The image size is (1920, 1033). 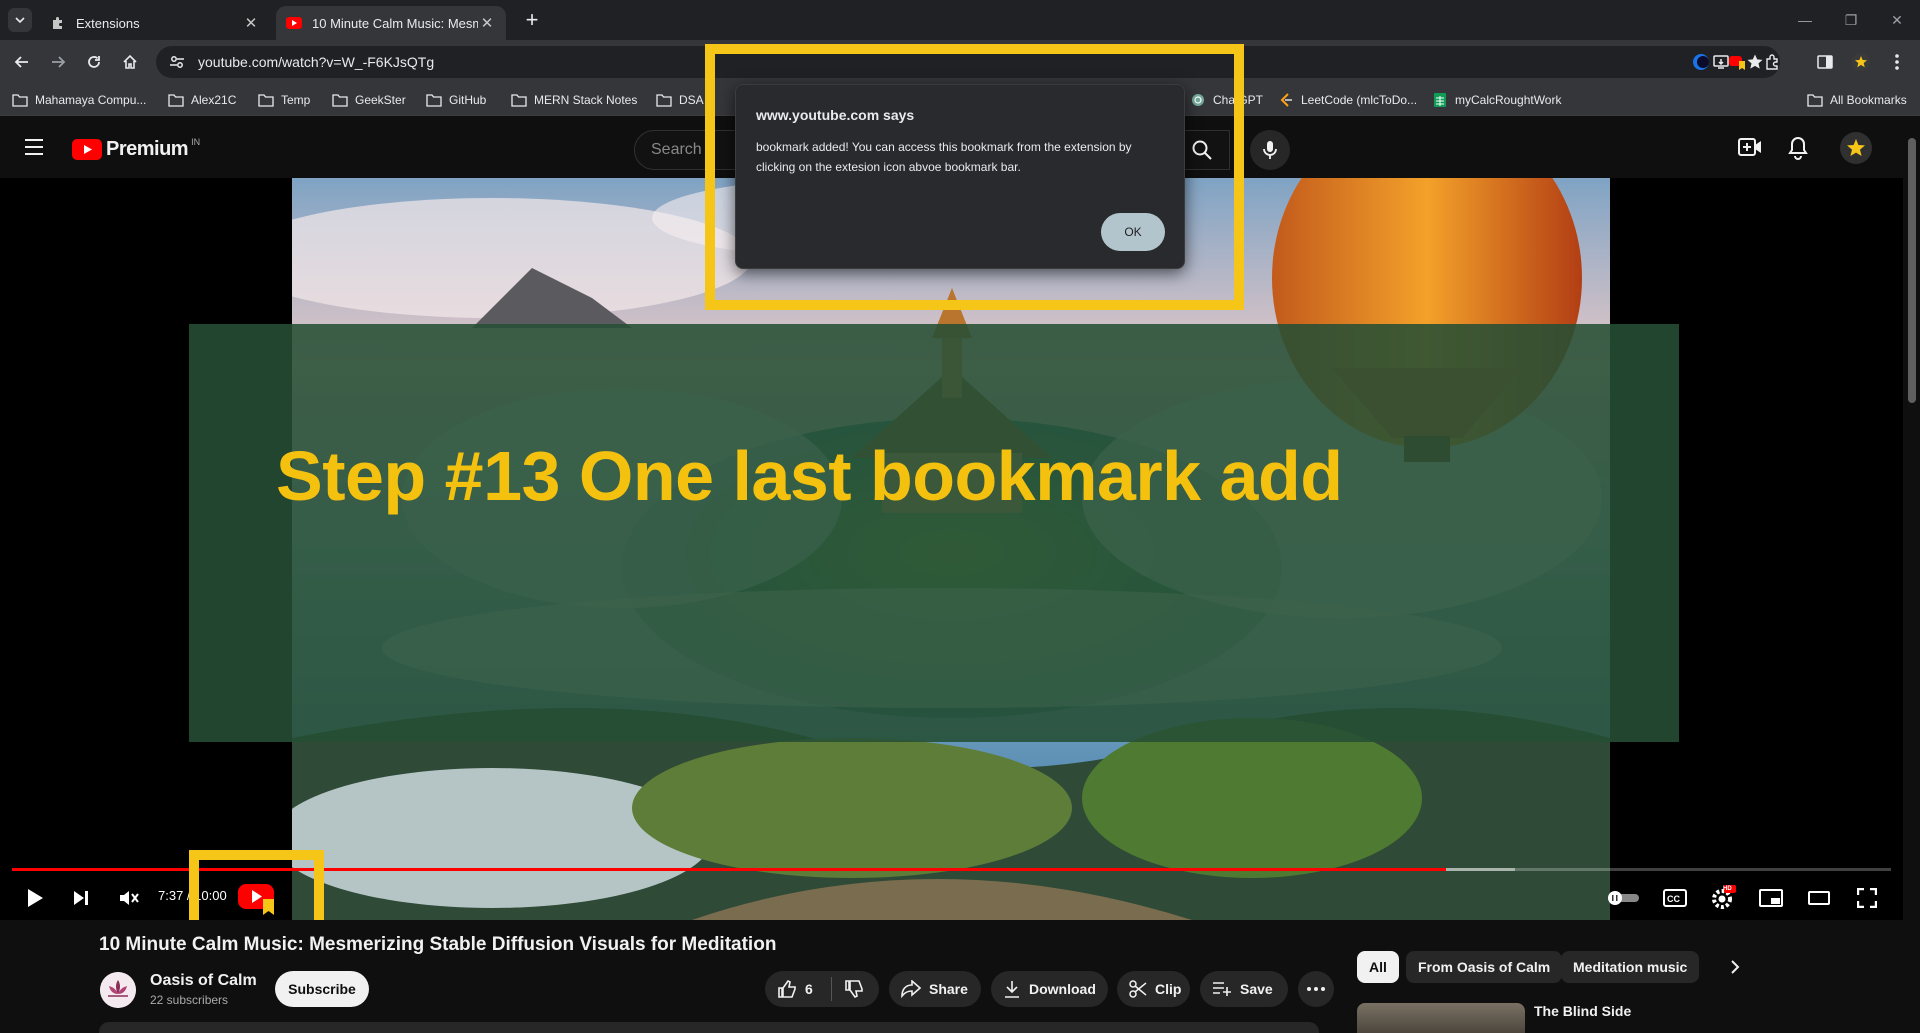 What do you see at coordinates (1771, 898) in the screenshot?
I see `miniplayer-button` at bounding box center [1771, 898].